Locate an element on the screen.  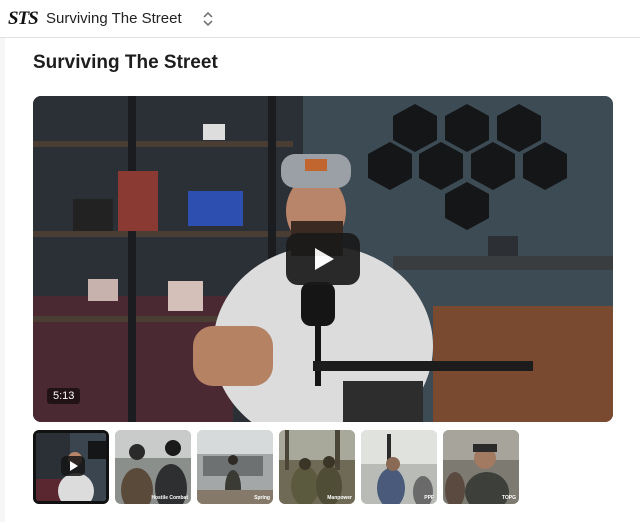
video-duration: 5:13 is located at coordinates (64, 396).